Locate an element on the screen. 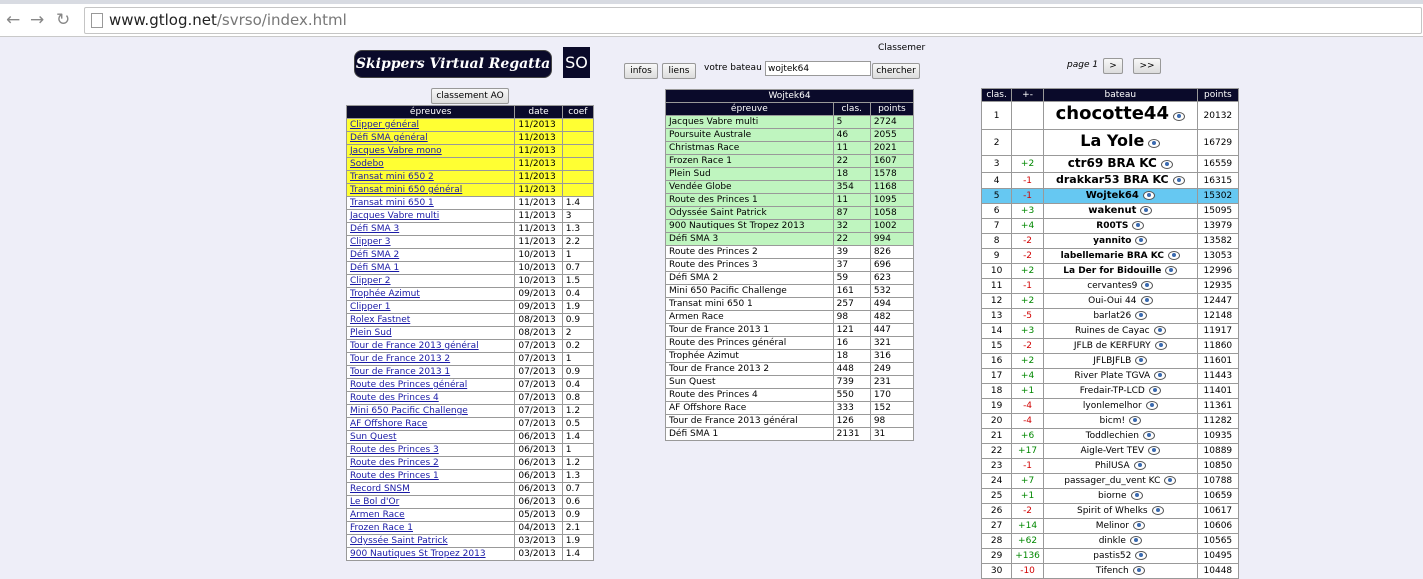 Image resolution: width=1423 pixels, height=579 pixels. next-page-button: > is located at coordinates (1113, 66).